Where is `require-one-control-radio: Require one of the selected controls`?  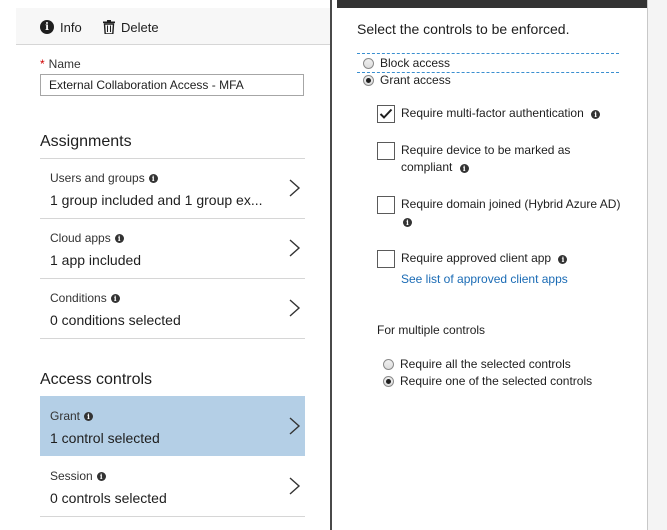
require-one-control-radio: Require one of the selected controls is located at coordinates (487, 381).